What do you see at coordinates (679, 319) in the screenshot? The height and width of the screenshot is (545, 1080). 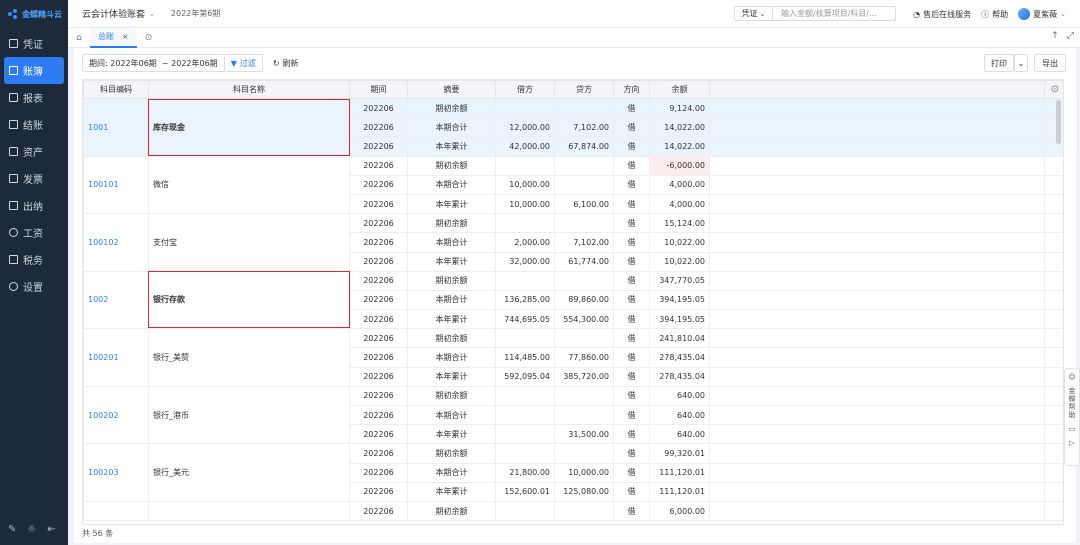 I see `balance-cell: 394,195.05` at bounding box center [679, 319].